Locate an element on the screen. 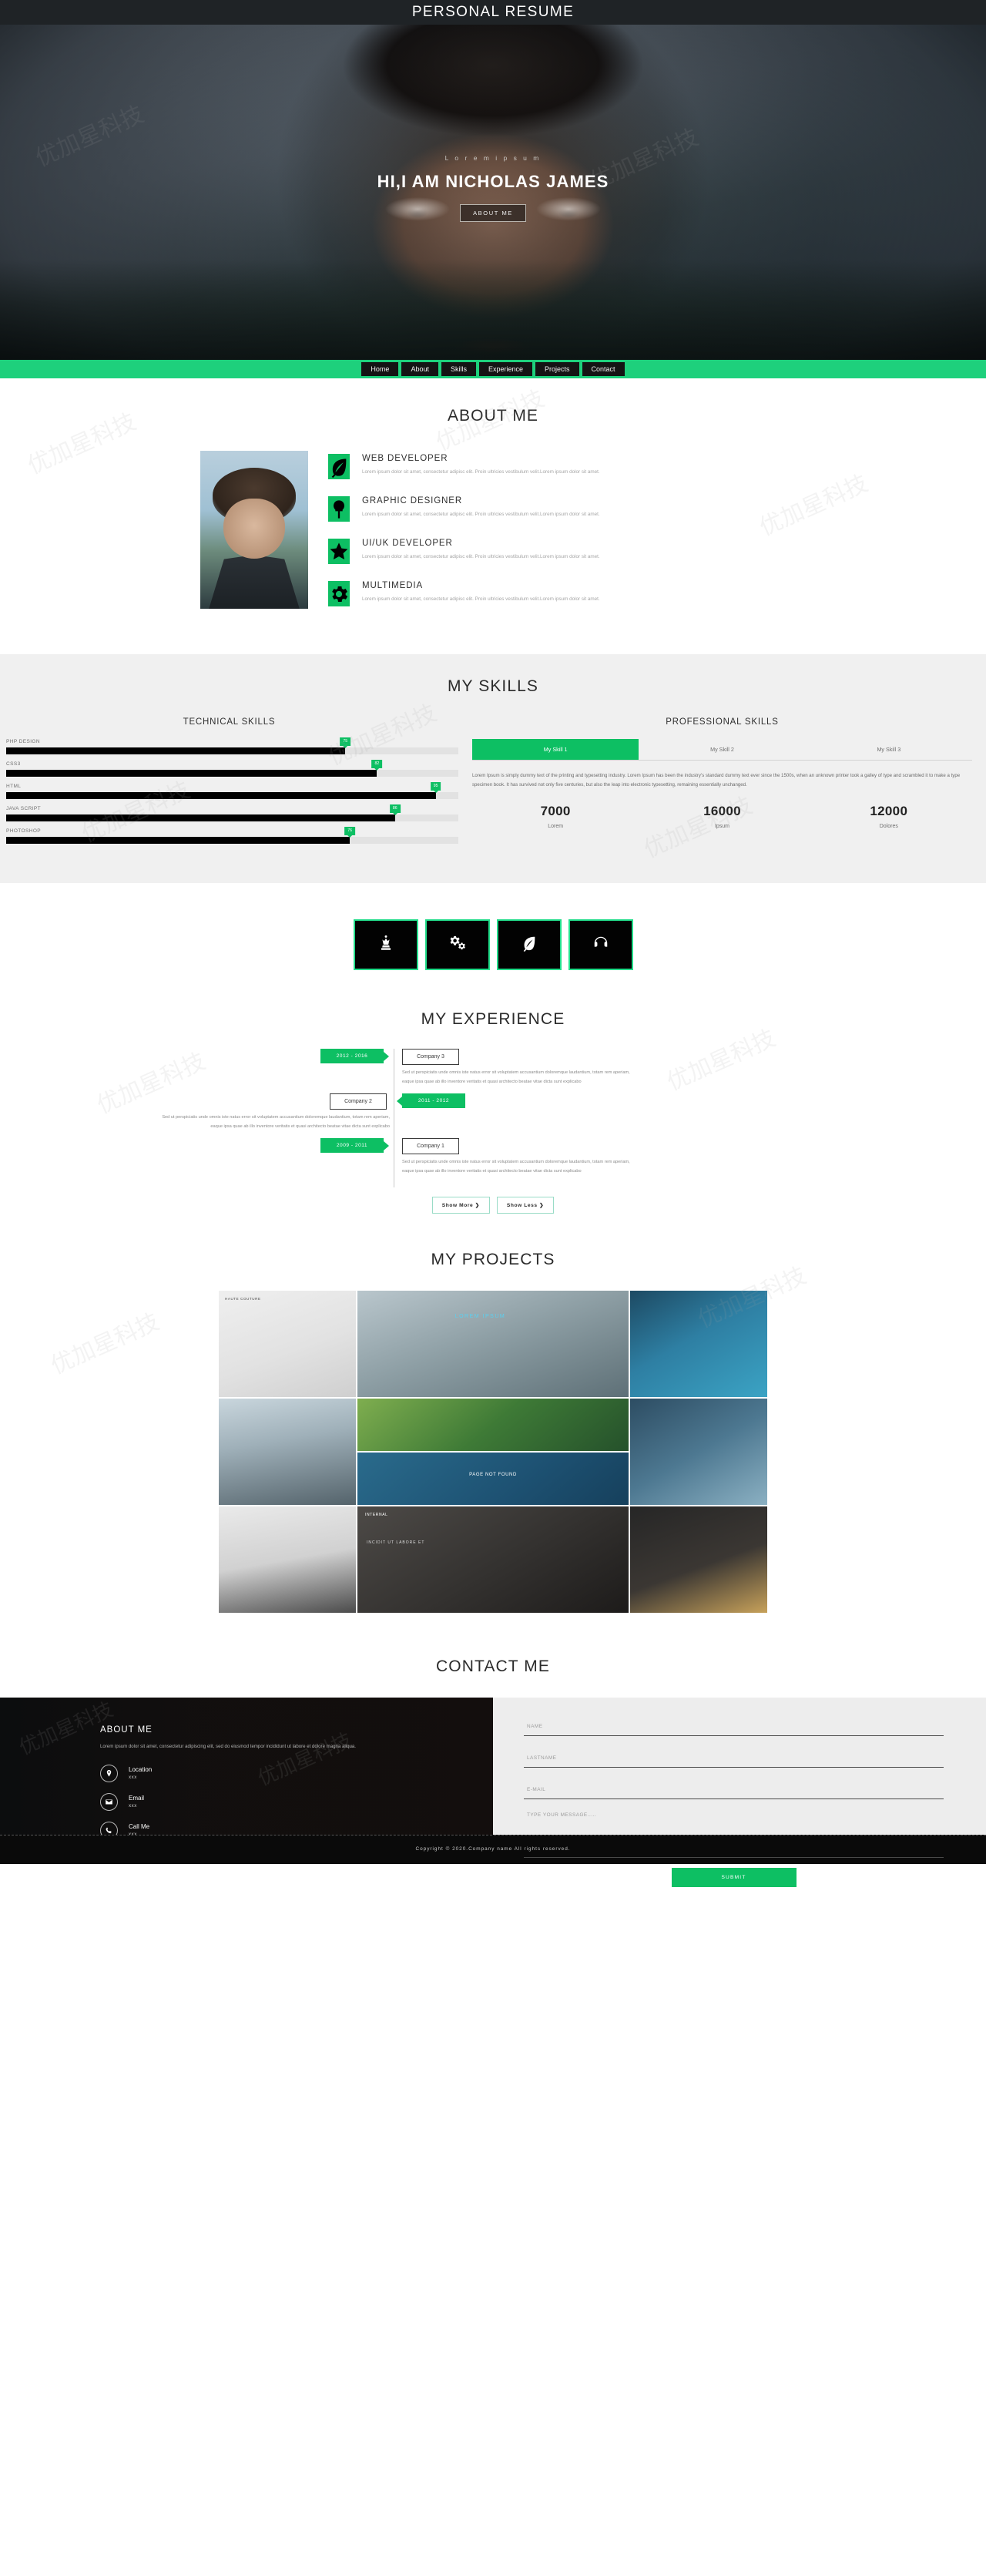 This screenshot has width=986, height=2576. skill-bar-value: 76 is located at coordinates (349, 832).